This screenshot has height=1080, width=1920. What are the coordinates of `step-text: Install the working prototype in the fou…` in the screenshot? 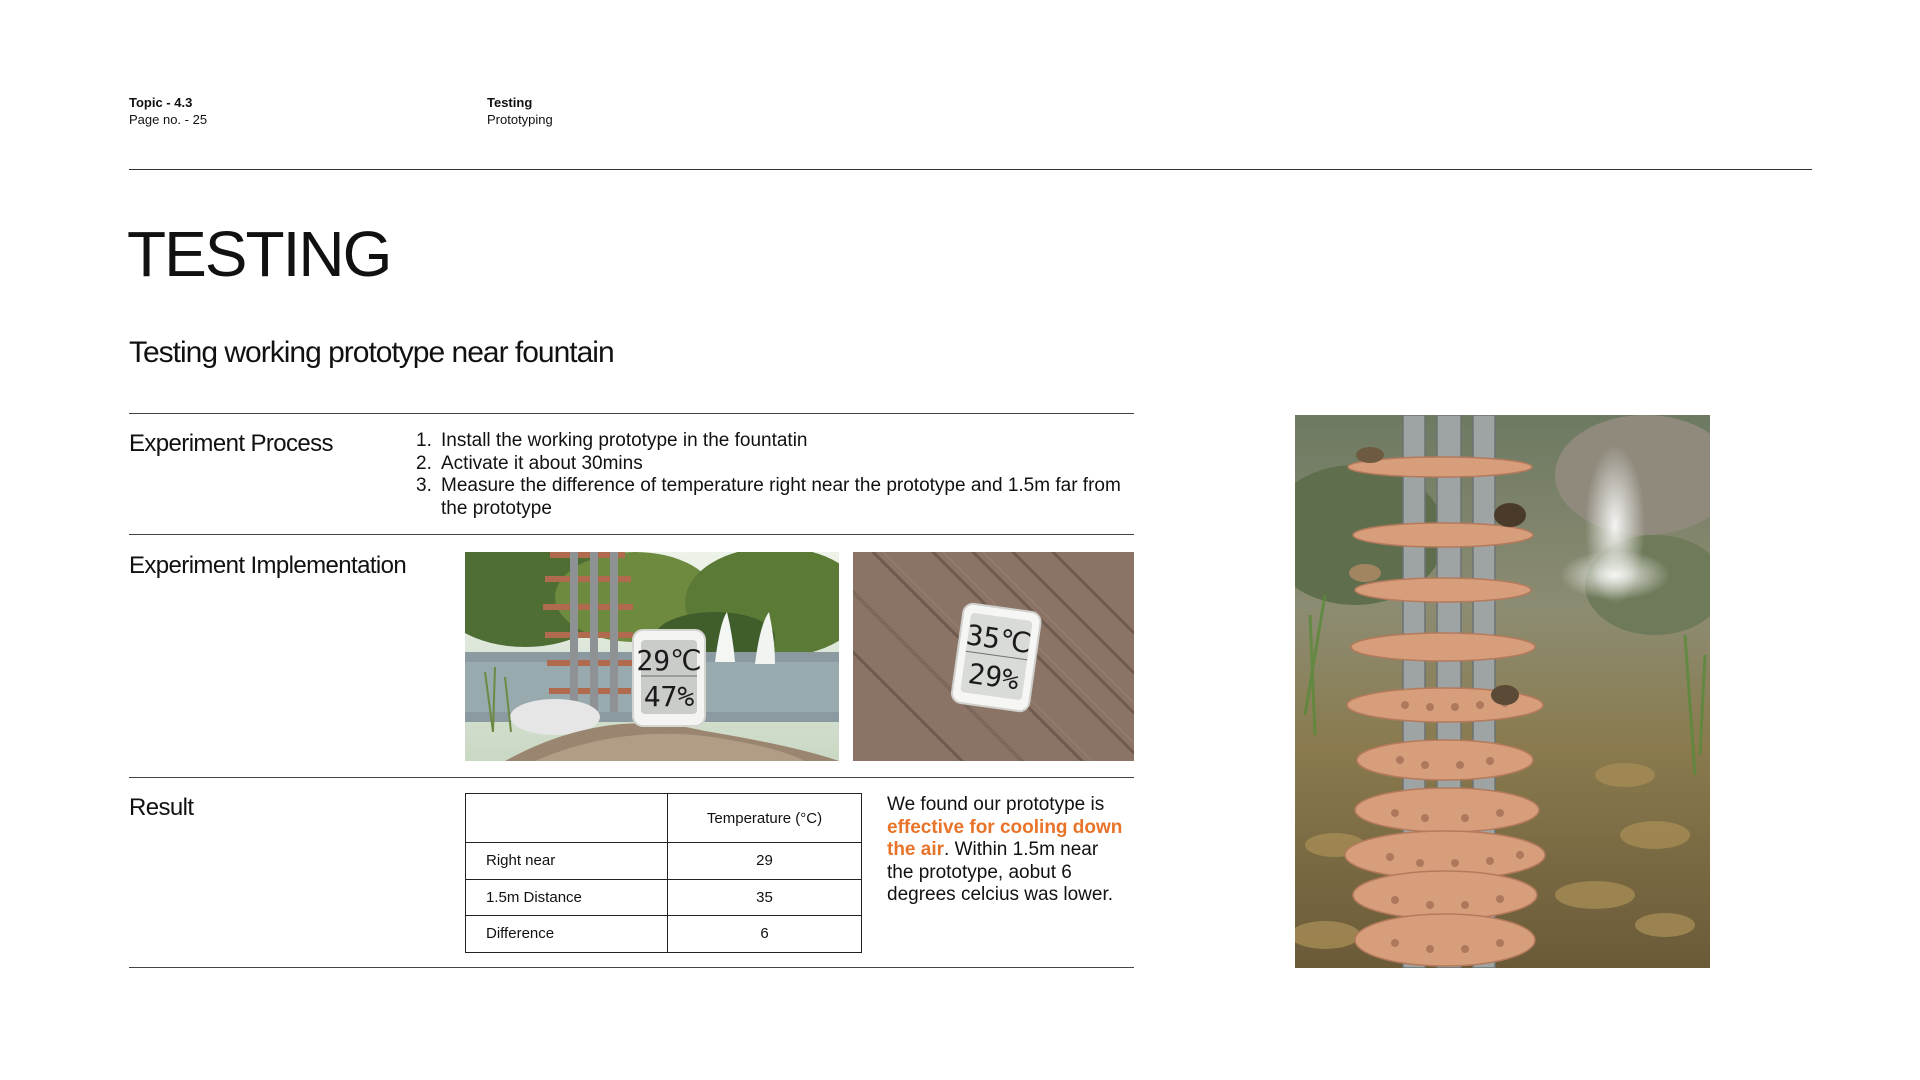 It's located at (624, 440).